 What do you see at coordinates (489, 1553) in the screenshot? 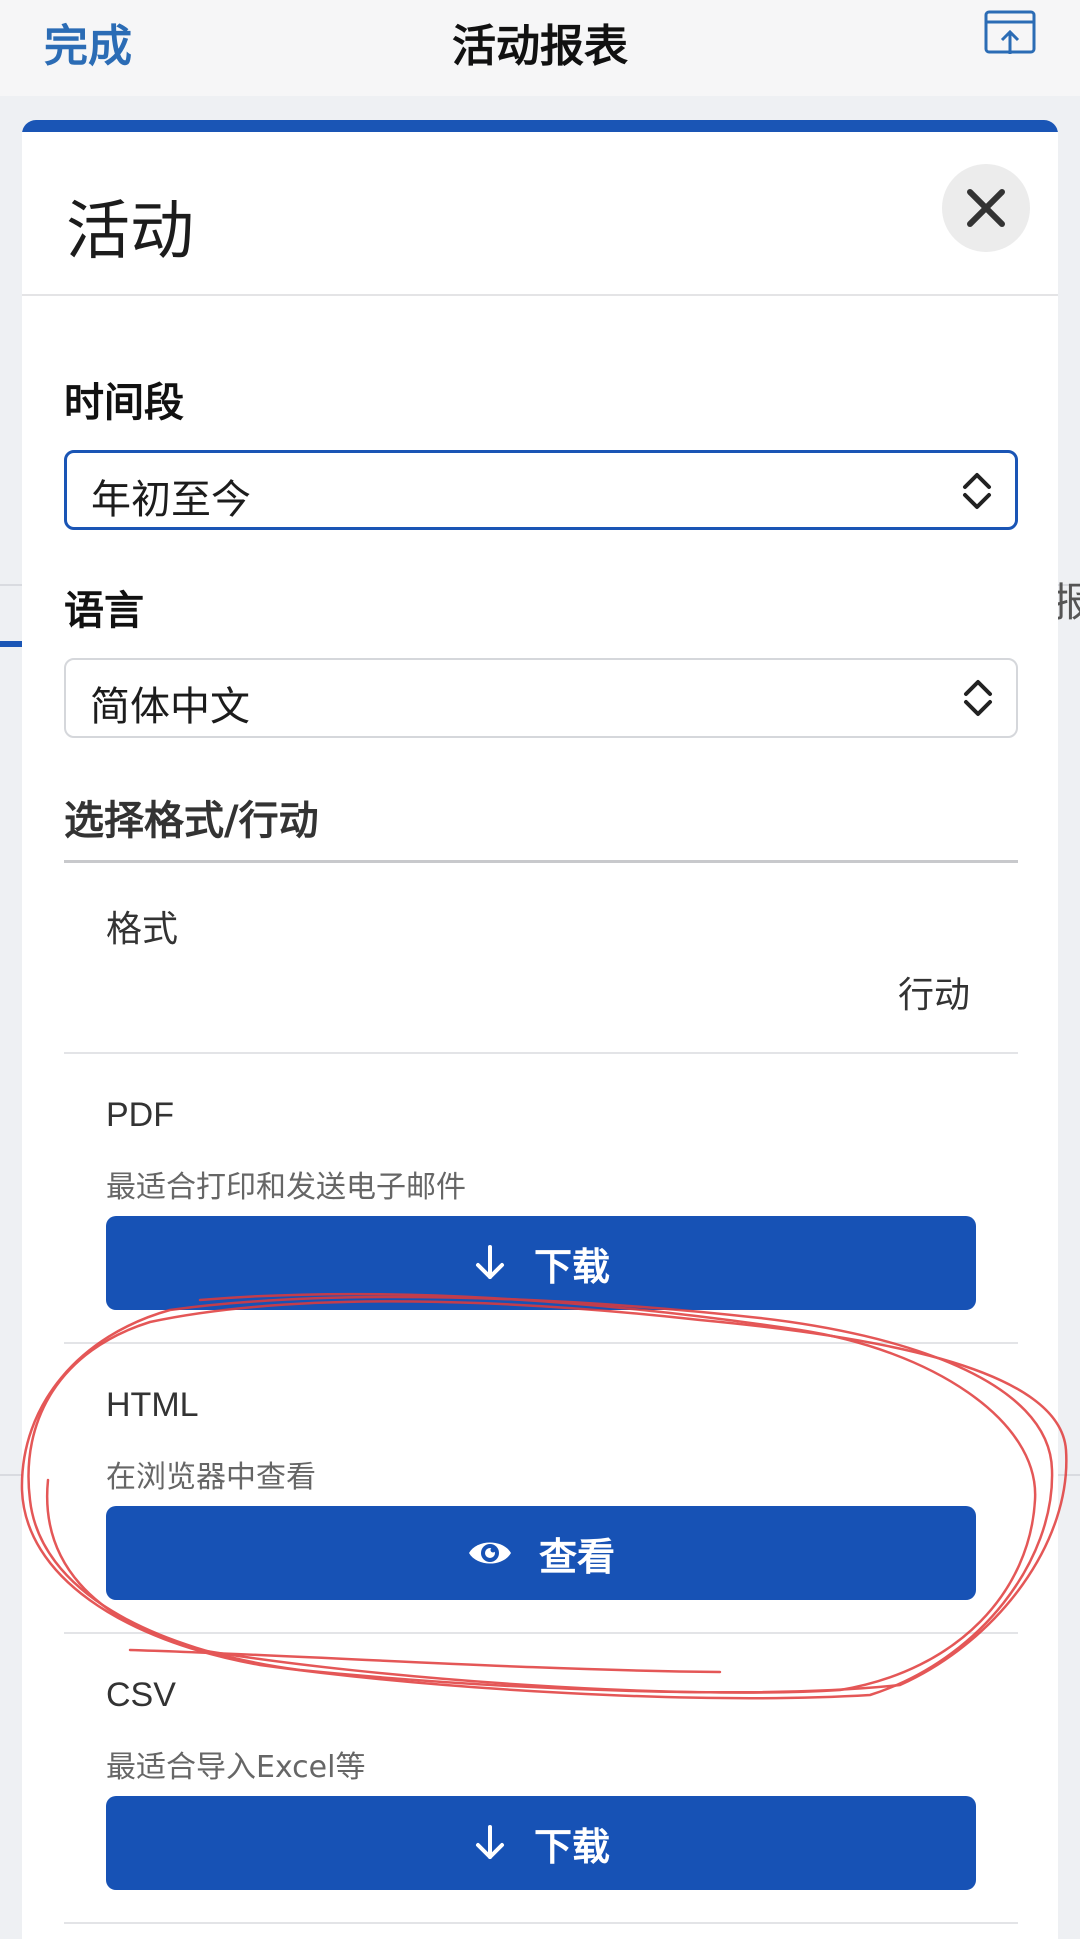
I see `eye-icon` at bounding box center [489, 1553].